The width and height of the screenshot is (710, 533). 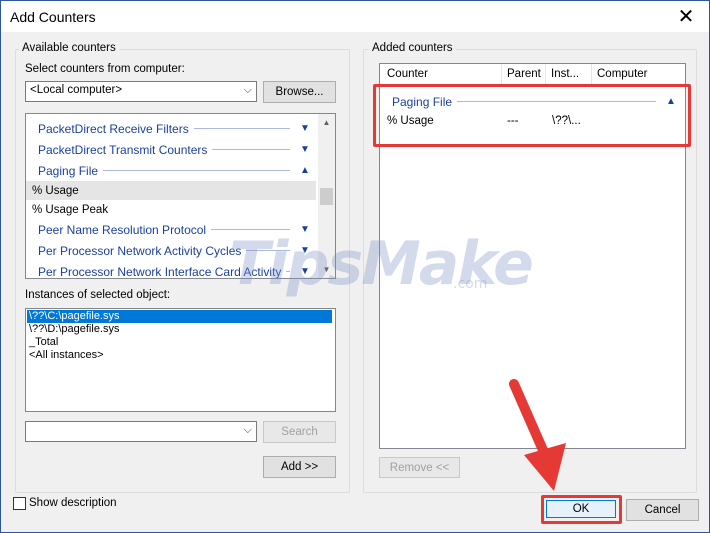 I want to click on counter-category-label: PacketDirect Transmit Counters, so click(x=123, y=149).